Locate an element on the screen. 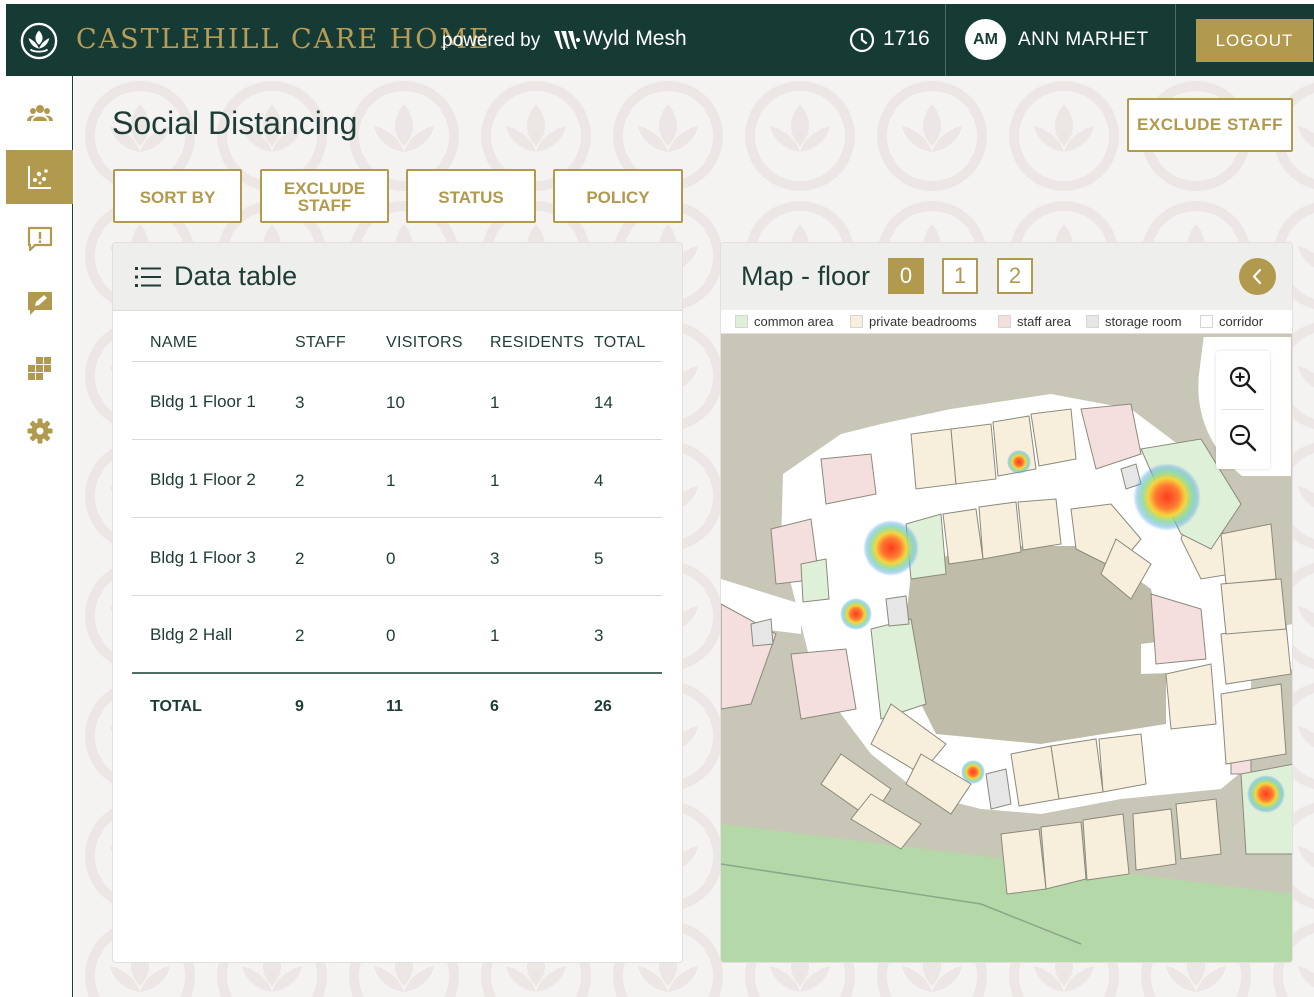  edit-note-icon is located at coordinates (39, 303).